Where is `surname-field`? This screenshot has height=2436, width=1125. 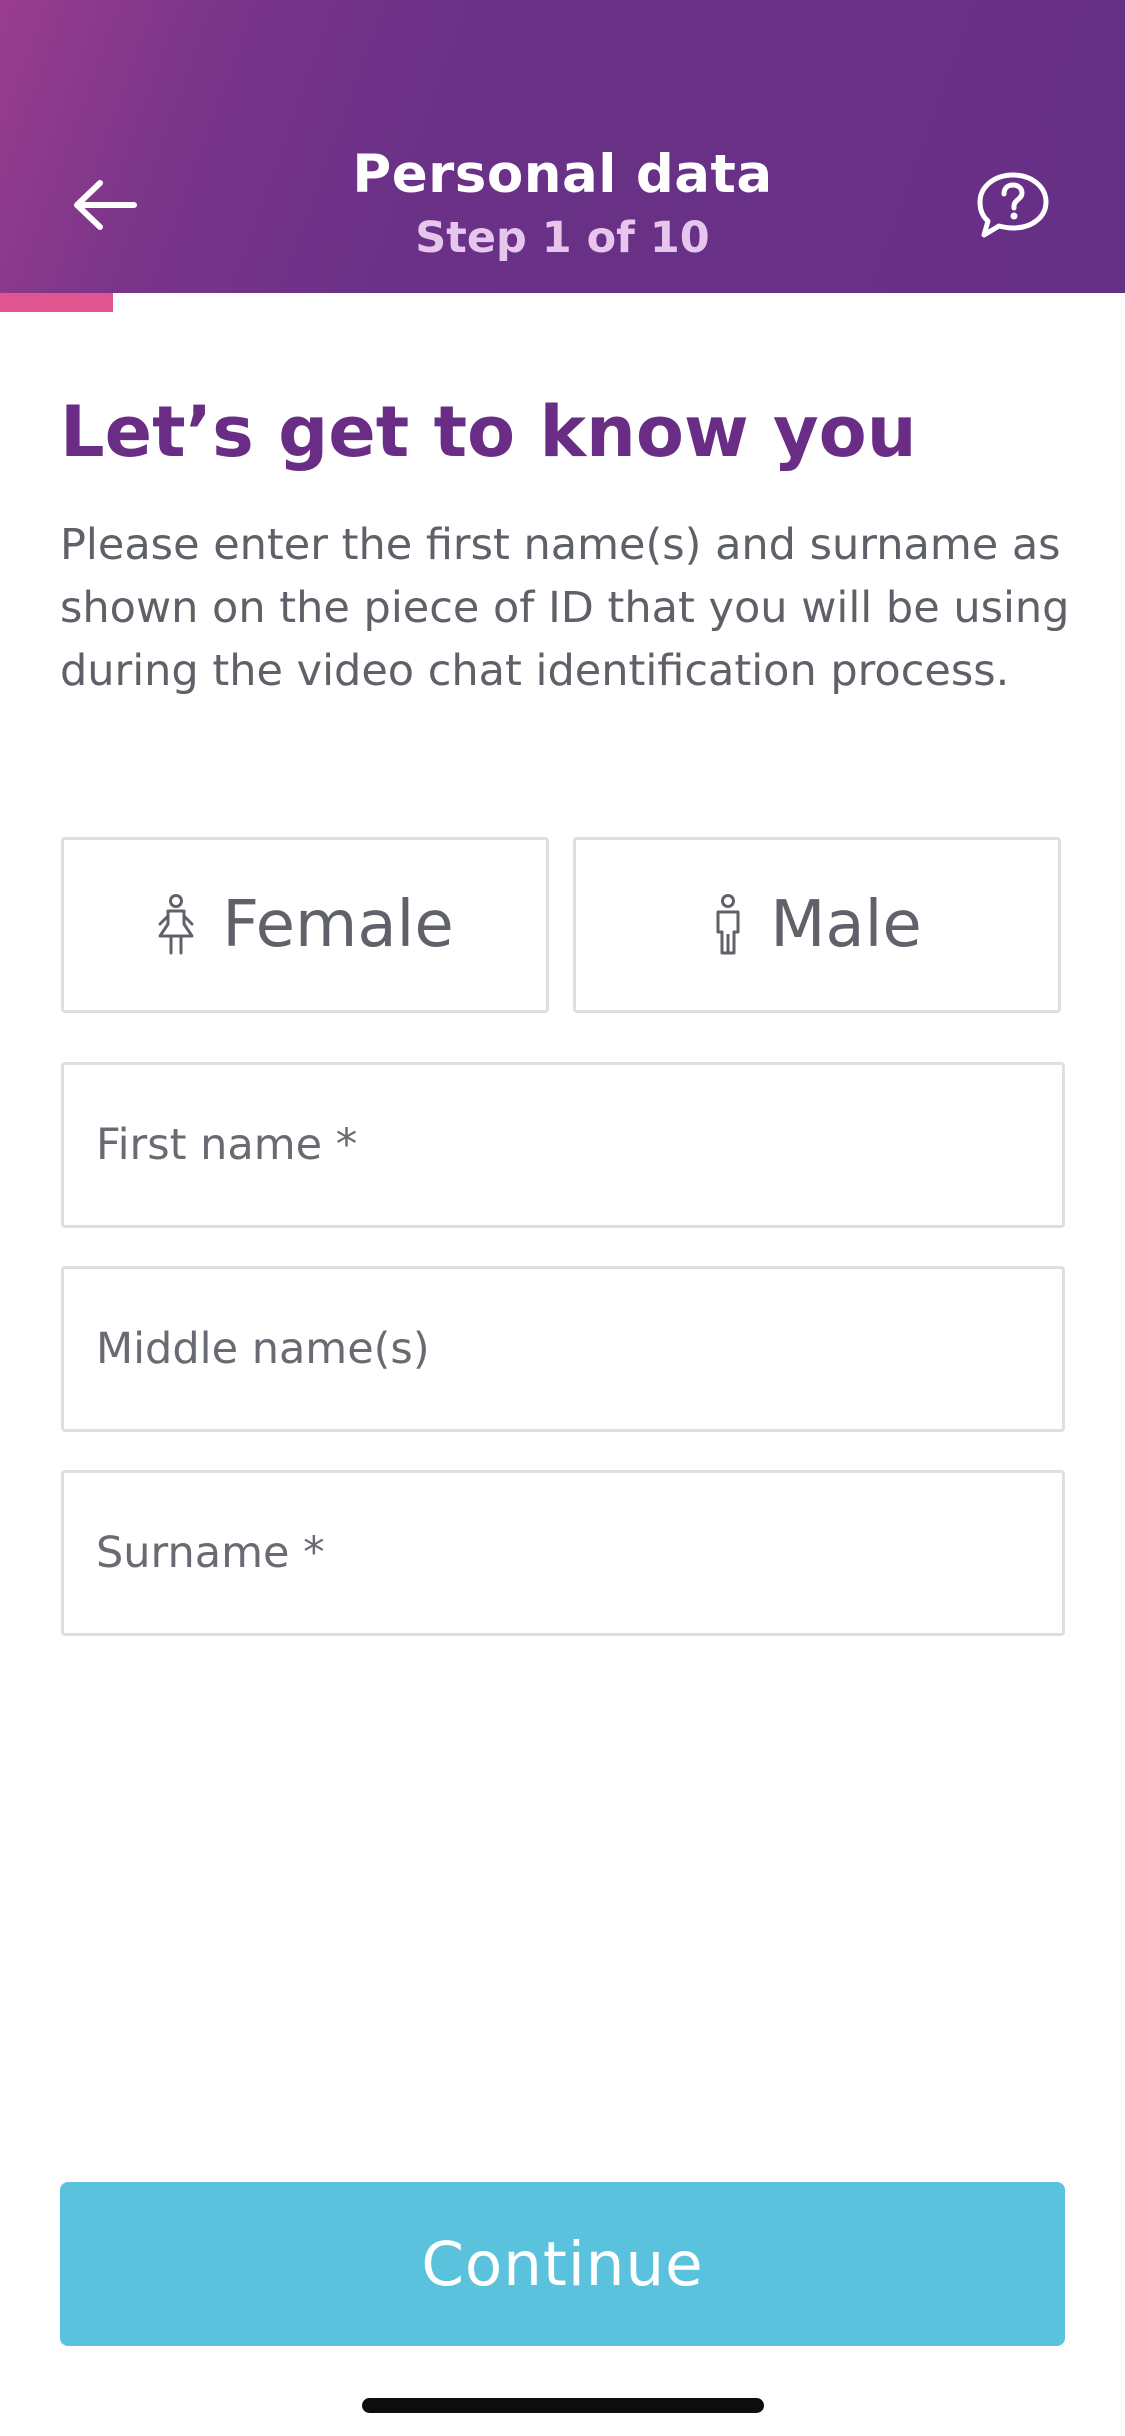
surname-field is located at coordinates (563, 1553).